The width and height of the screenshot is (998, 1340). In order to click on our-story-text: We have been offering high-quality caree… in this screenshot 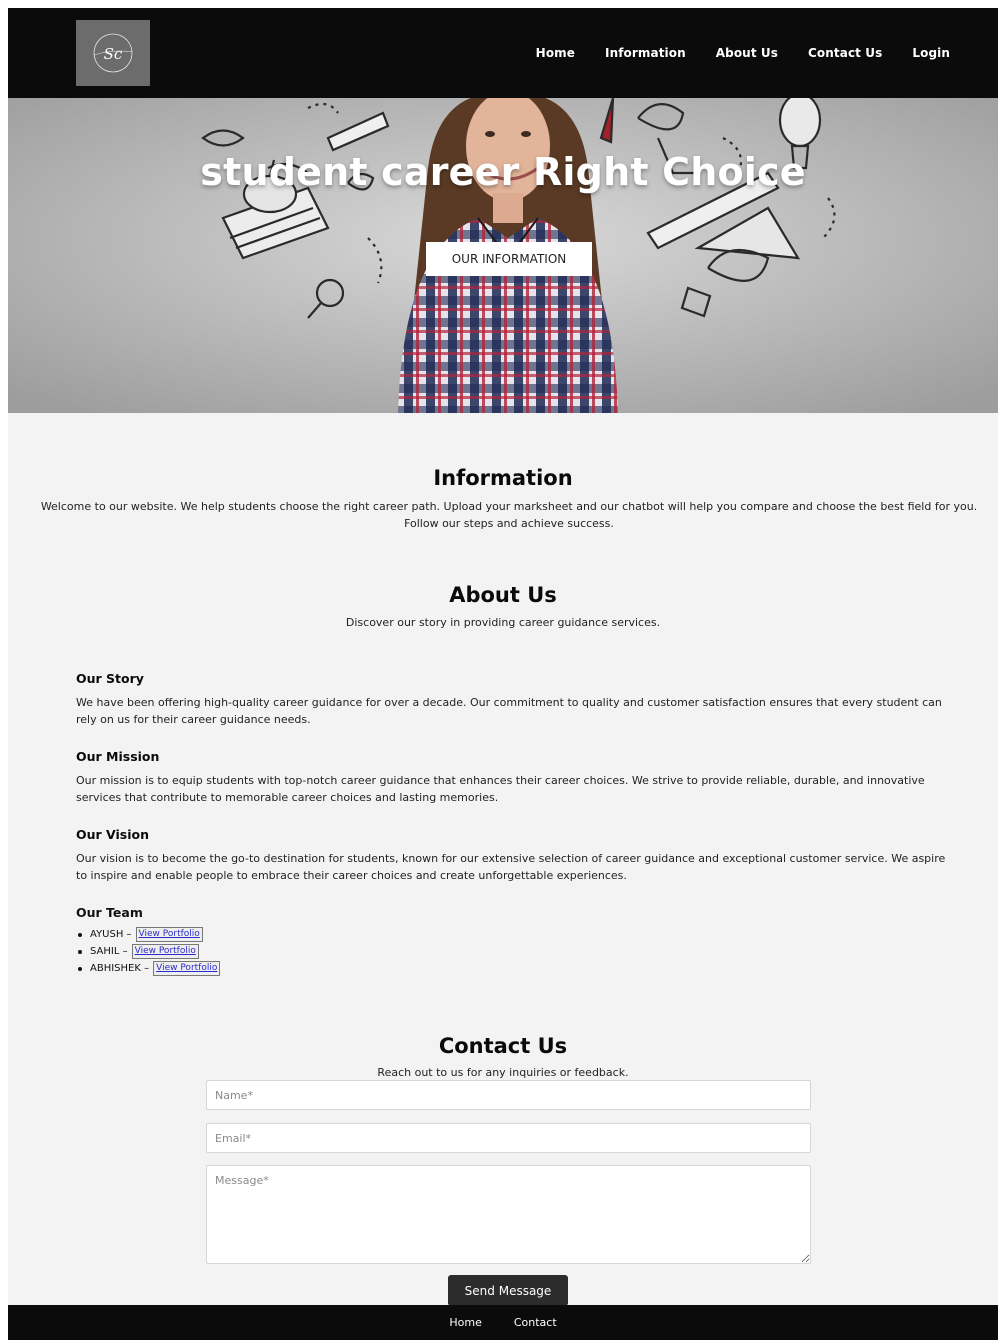, I will do `click(509, 711)`.